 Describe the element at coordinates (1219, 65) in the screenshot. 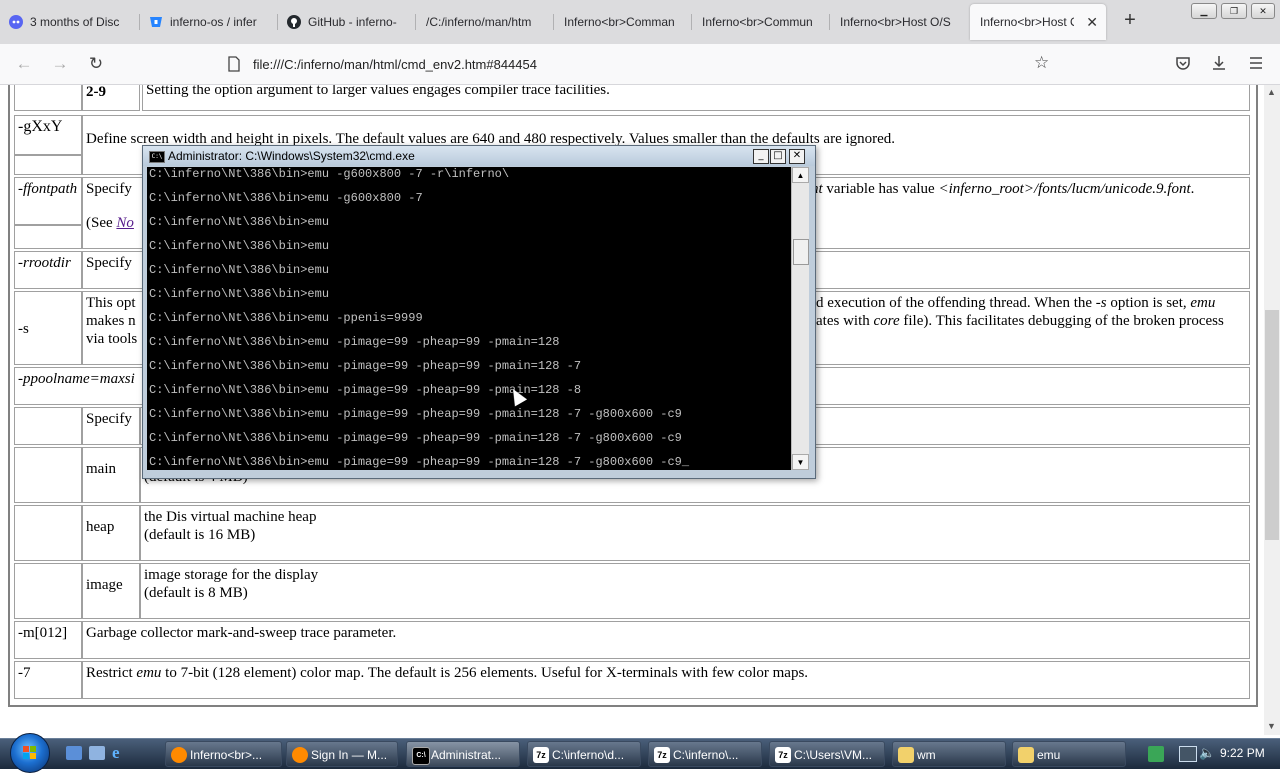

I see `download-icon` at that location.